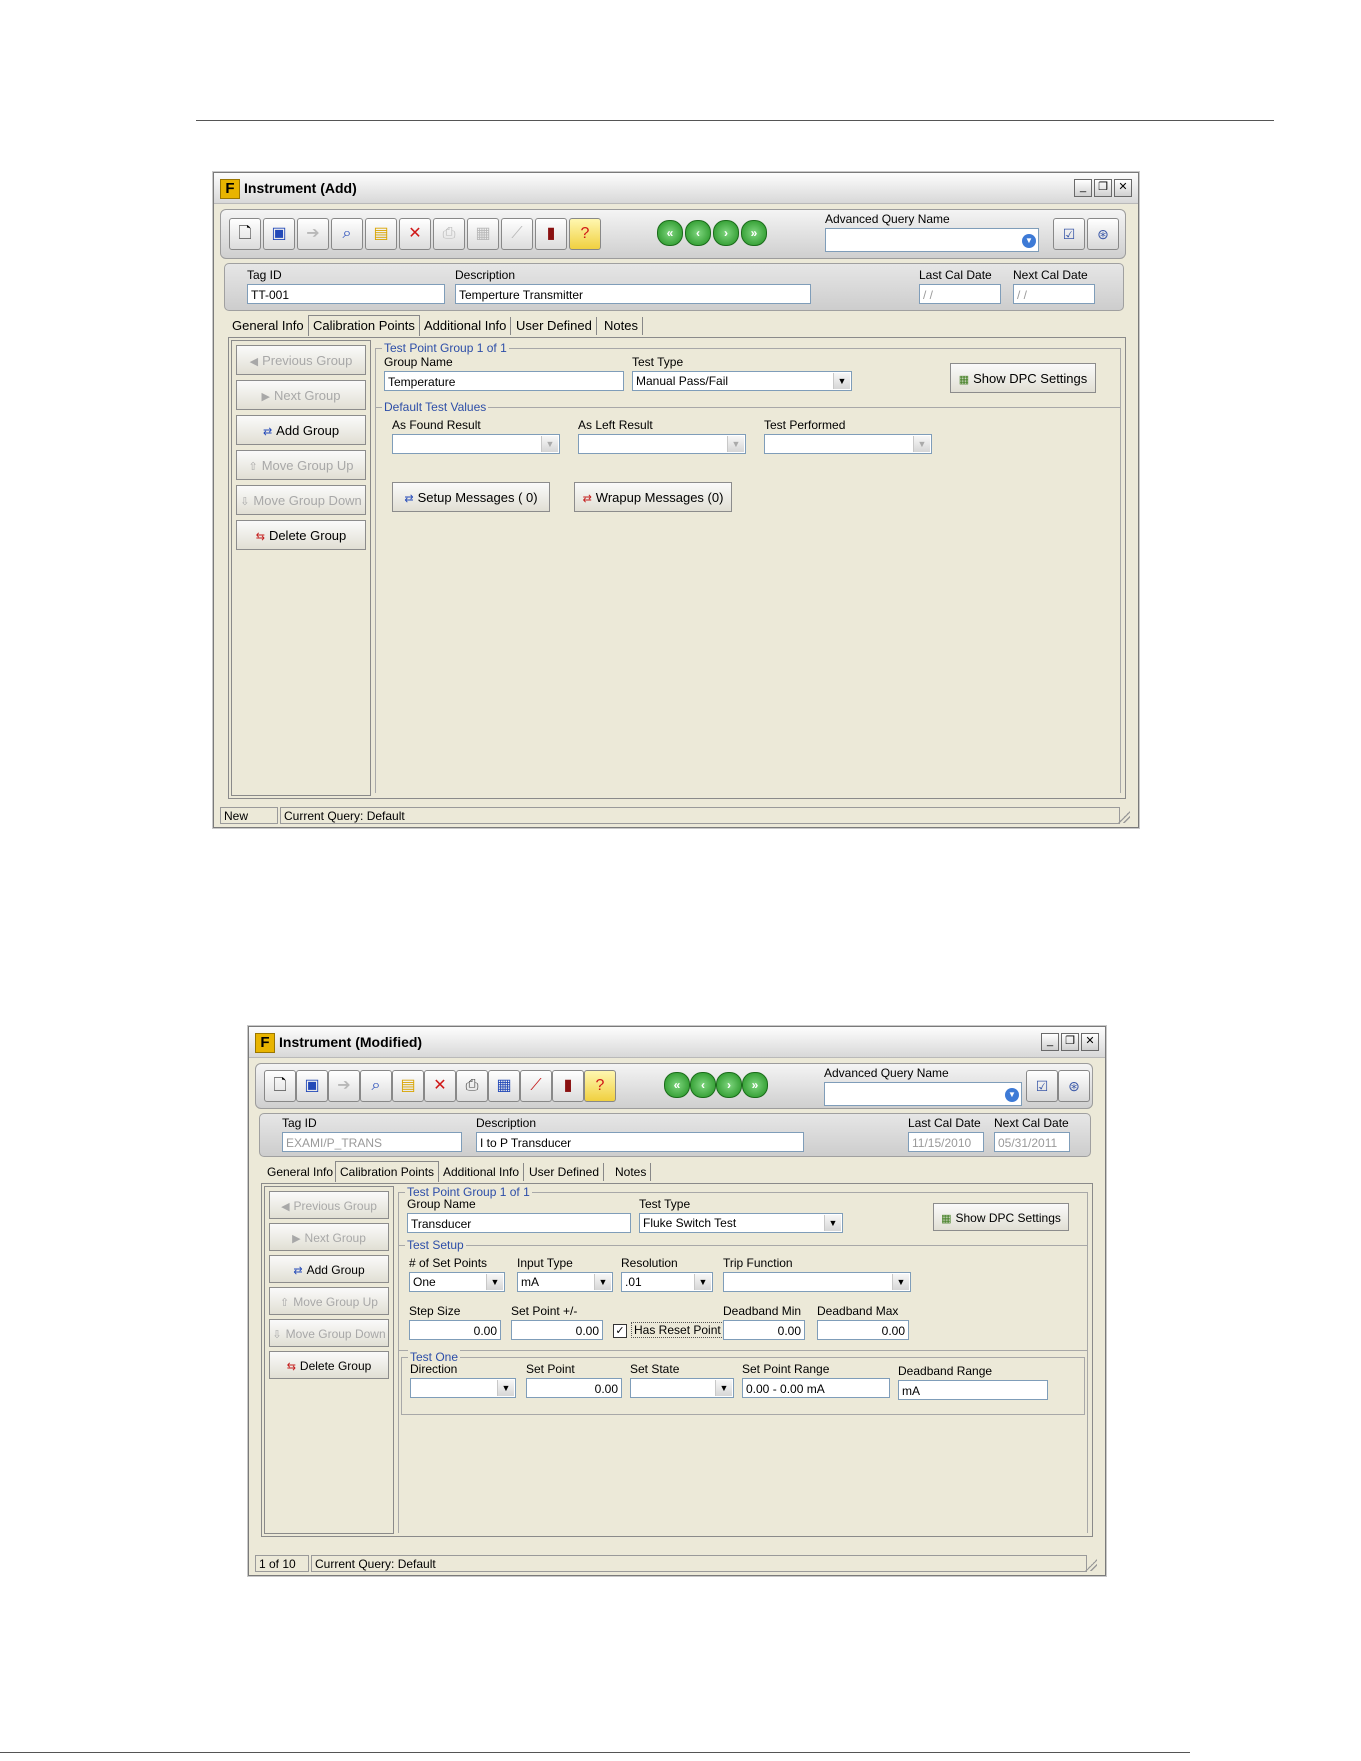 The height and width of the screenshot is (1761, 1361). What do you see at coordinates (742, 381) in the screenshot?
I see `test-type-select: Manual Pass/Fail ▼` at bounding box center [742, 381].